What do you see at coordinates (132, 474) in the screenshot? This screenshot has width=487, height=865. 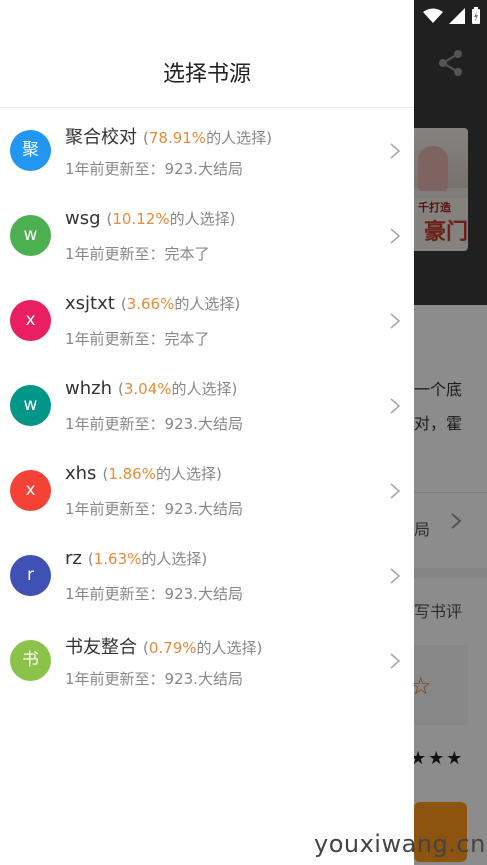 I see `source-percent: 1.86%` at bounding box center [132, 474].